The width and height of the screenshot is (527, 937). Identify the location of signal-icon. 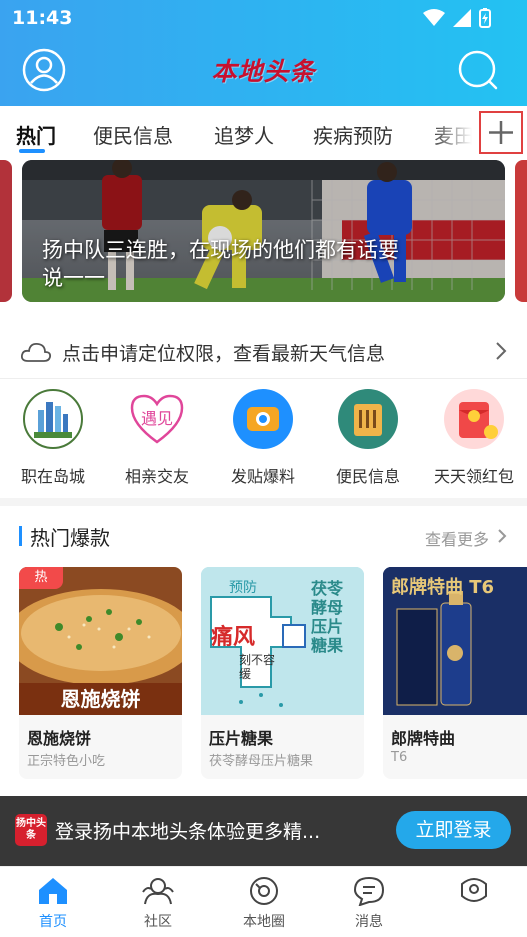
(462, 18).